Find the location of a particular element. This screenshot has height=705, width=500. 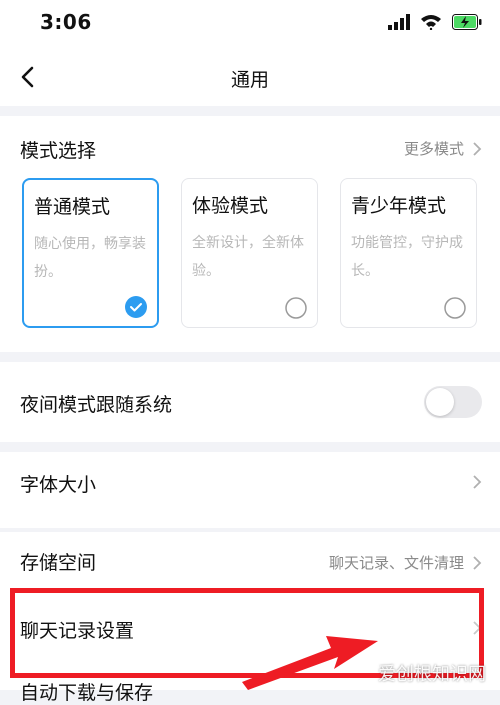

font-size-chevron is located at coordinates (477, 482).